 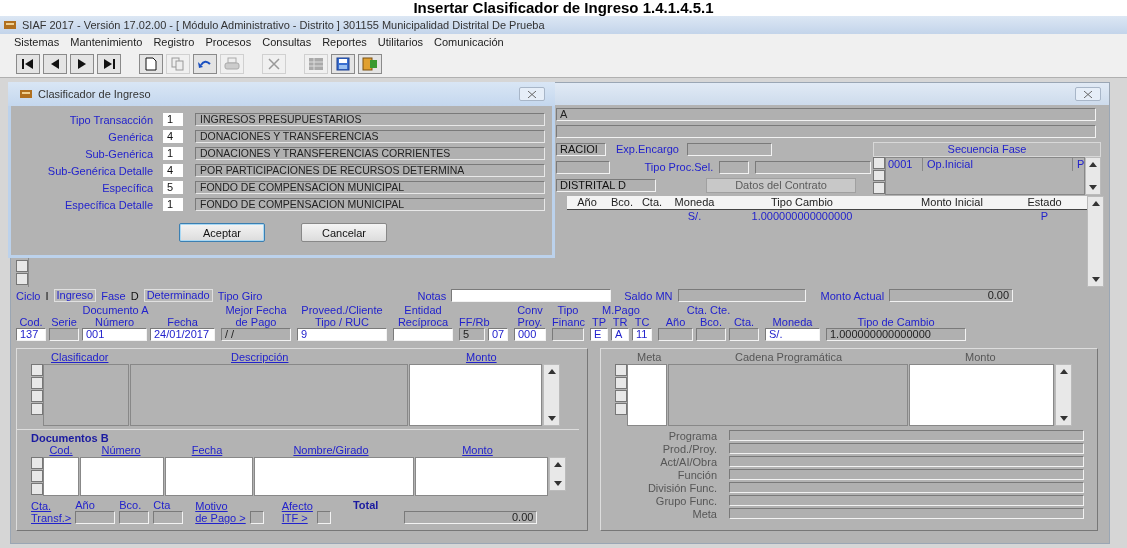 I want to click on menu-item: Reportes, so click(x=344, y=42).